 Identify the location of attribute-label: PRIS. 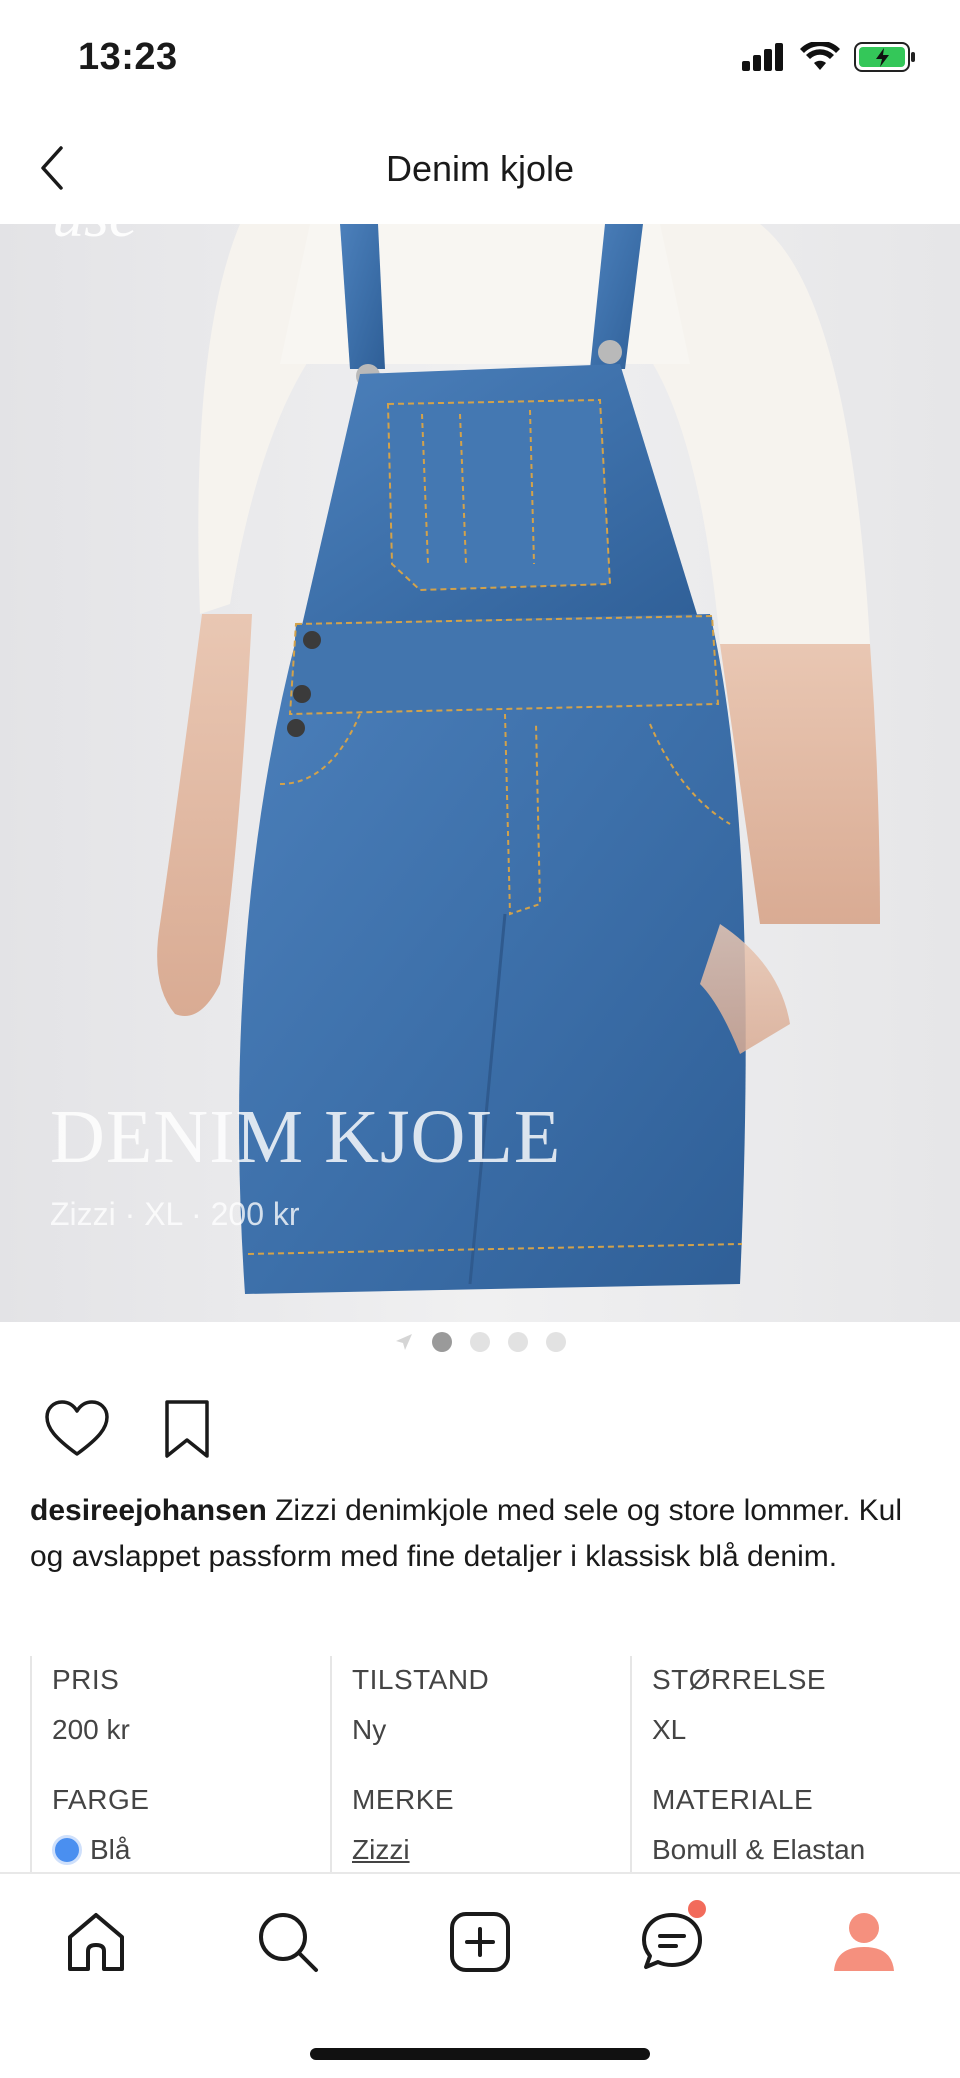
(86, 1679).